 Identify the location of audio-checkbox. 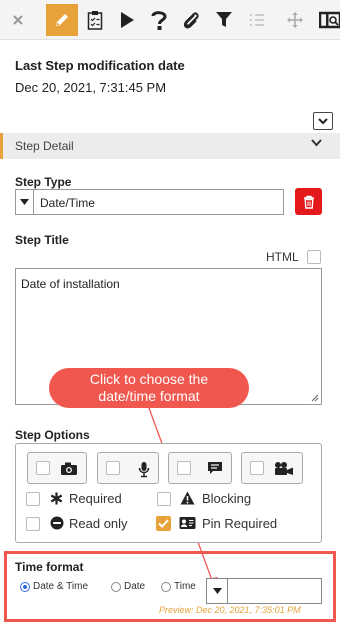
(113, 468).